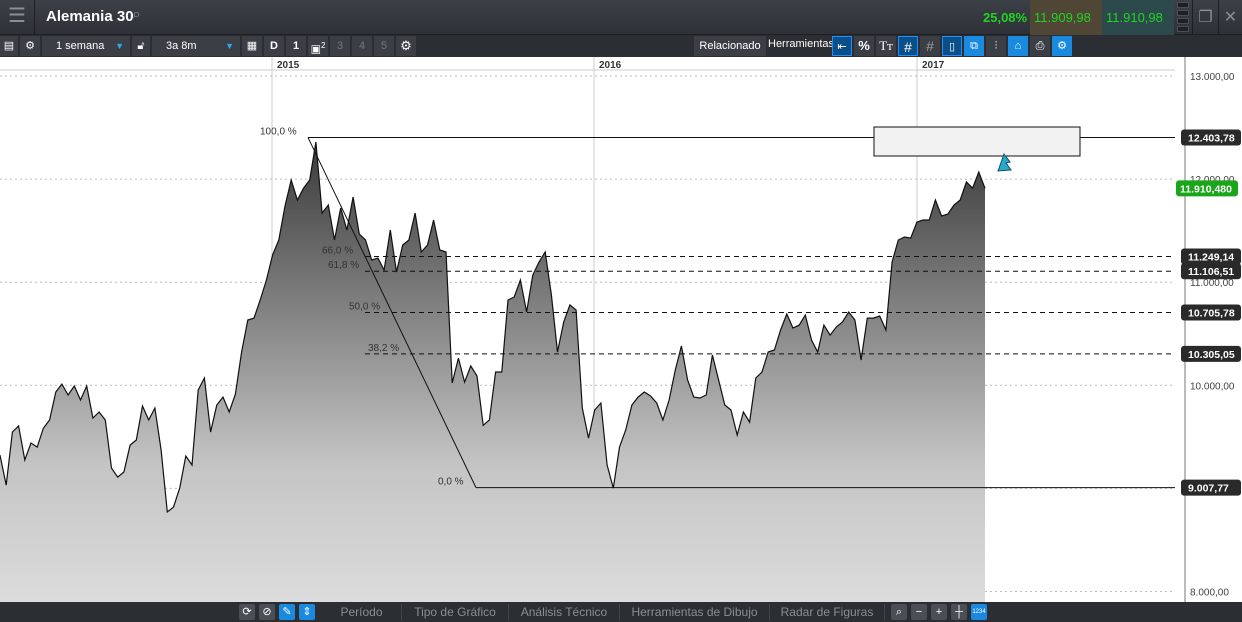 The width and height of the screenshot is (1242, 622). What do you see at coordinates (1183, 18) in the screenshot?
I see `depth-bars-icon` at bounding box center [1183, 18].